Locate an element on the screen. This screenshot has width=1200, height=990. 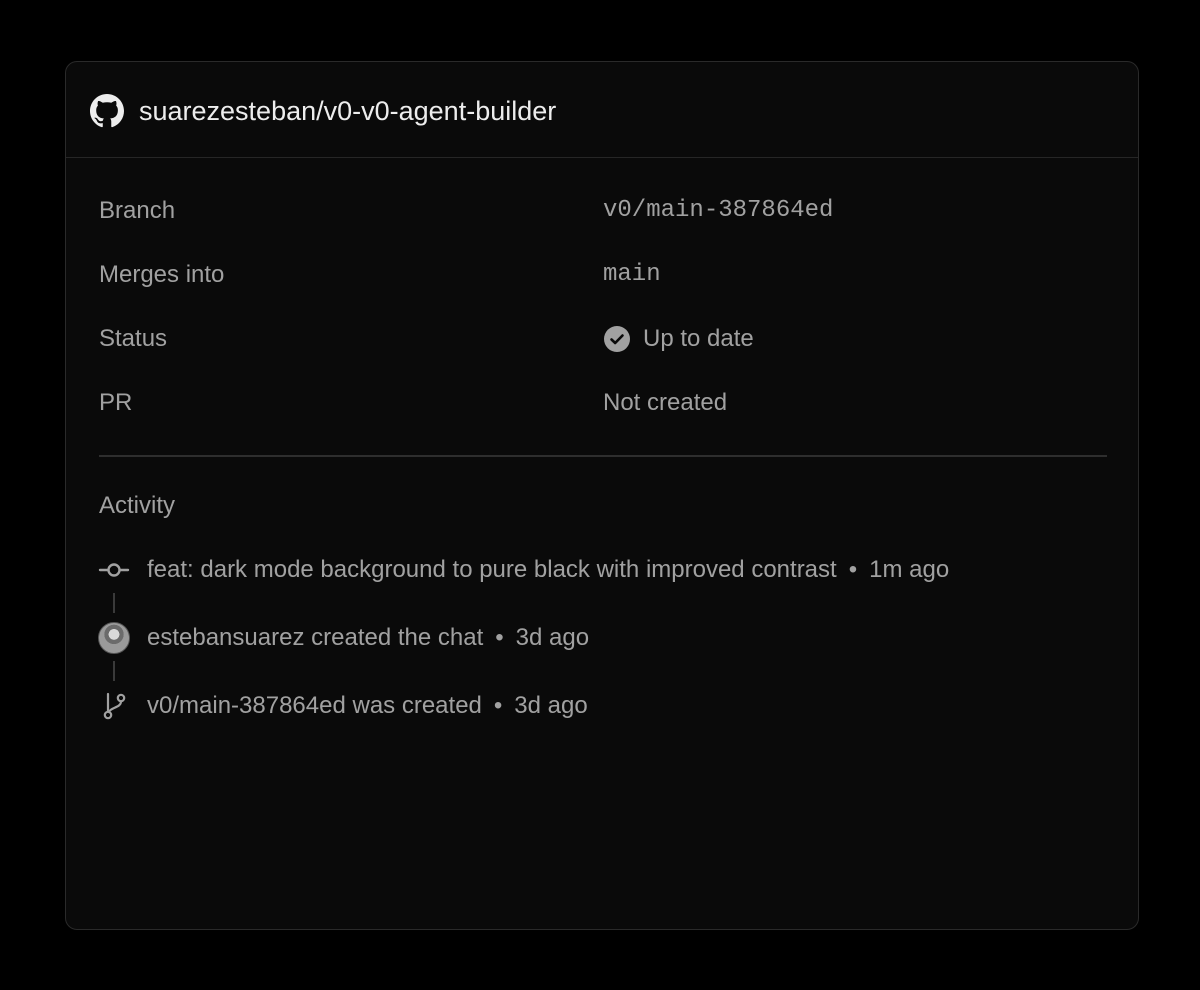
activity-item-branch-created: v0/main-387864ed was created • 3d ago is located at coordinates (367, 706).